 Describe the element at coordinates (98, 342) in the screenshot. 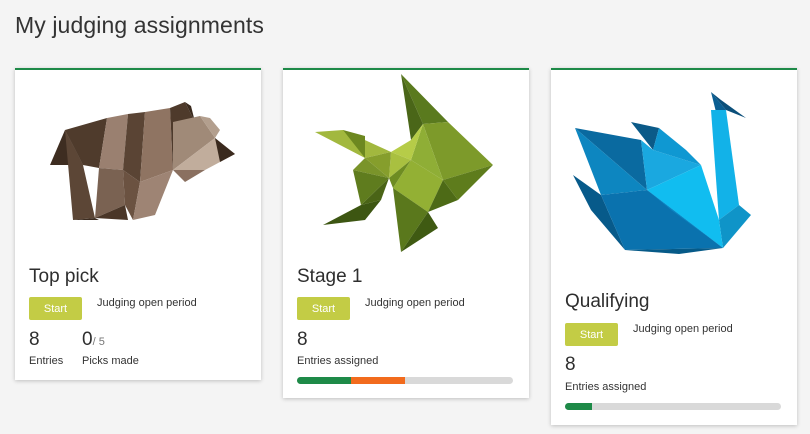

I see `picks-total: / 5` at that location.